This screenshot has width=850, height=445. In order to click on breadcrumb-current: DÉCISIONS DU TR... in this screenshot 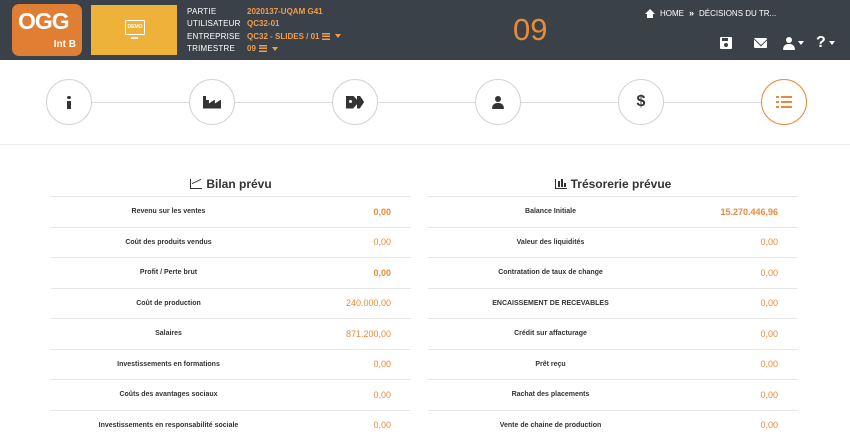, I will do `click(738, 13)`.